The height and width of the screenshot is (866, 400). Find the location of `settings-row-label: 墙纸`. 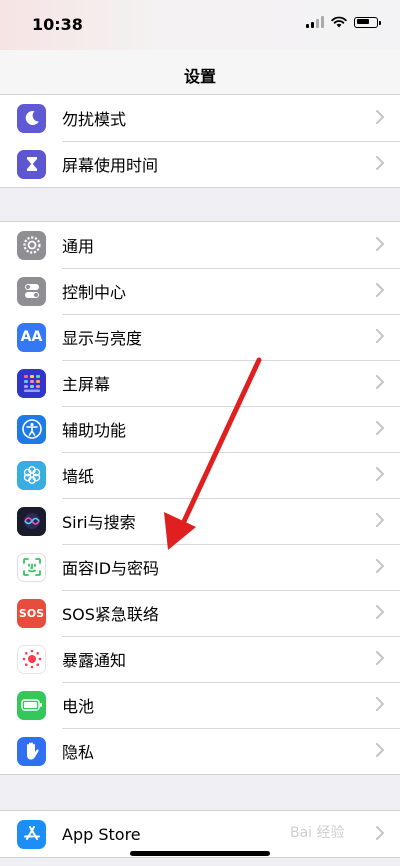

settings-row-label: 墙纸 is located at coordinates (78, 476).